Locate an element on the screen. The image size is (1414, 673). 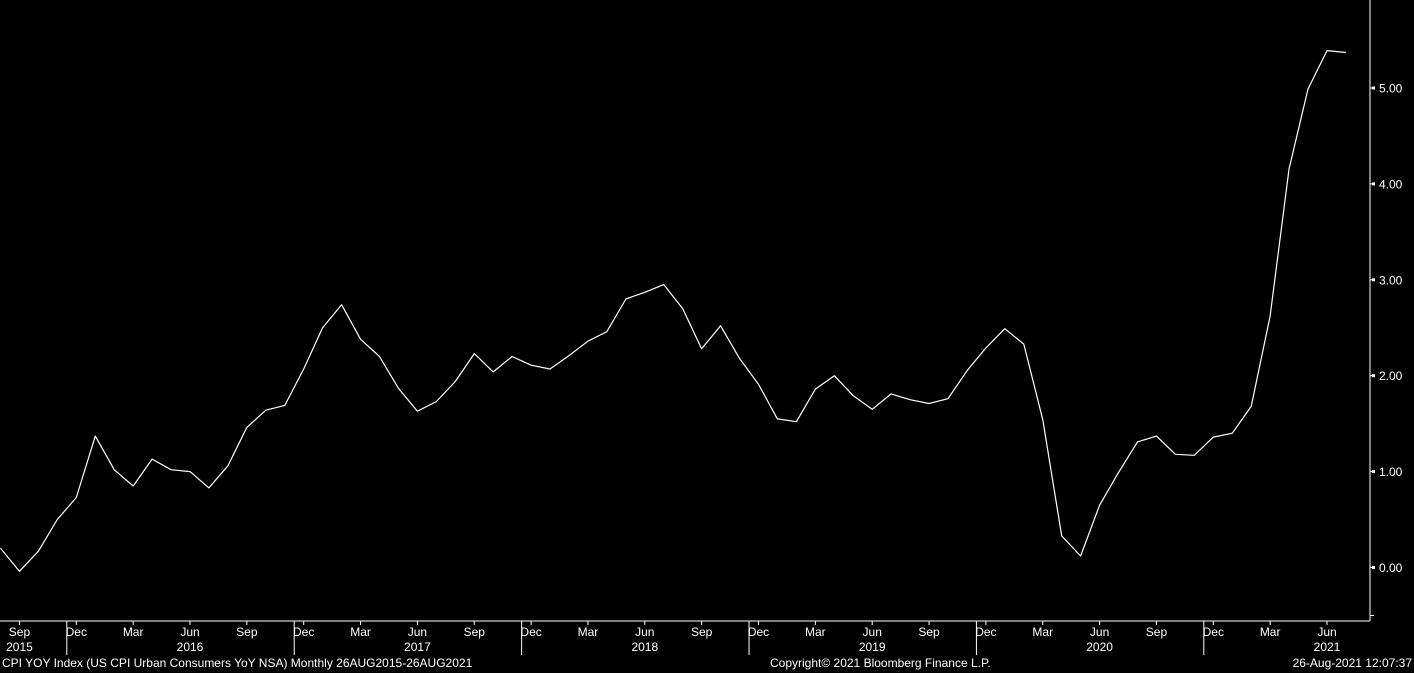
y-tick-label: 5.00 is located at coordinates (1391, 89).